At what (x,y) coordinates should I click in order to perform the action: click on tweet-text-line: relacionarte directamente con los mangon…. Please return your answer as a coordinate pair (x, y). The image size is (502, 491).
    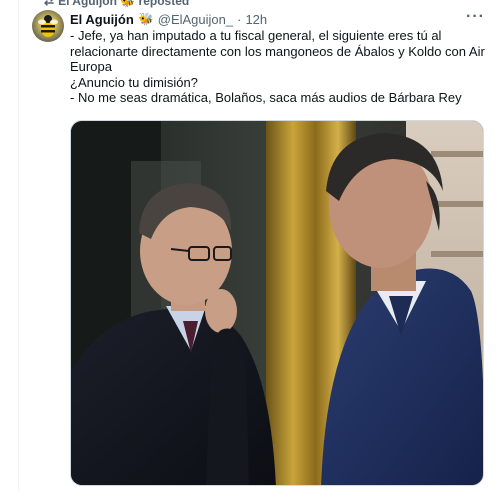
    Looking at the image, I should click on (277, 51).